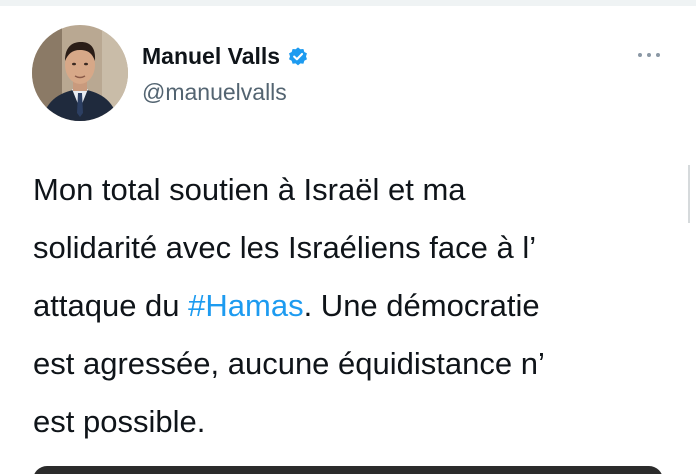 This screenshot has height=474, width=696. I want to click on scrollbar, so click(689, 194).